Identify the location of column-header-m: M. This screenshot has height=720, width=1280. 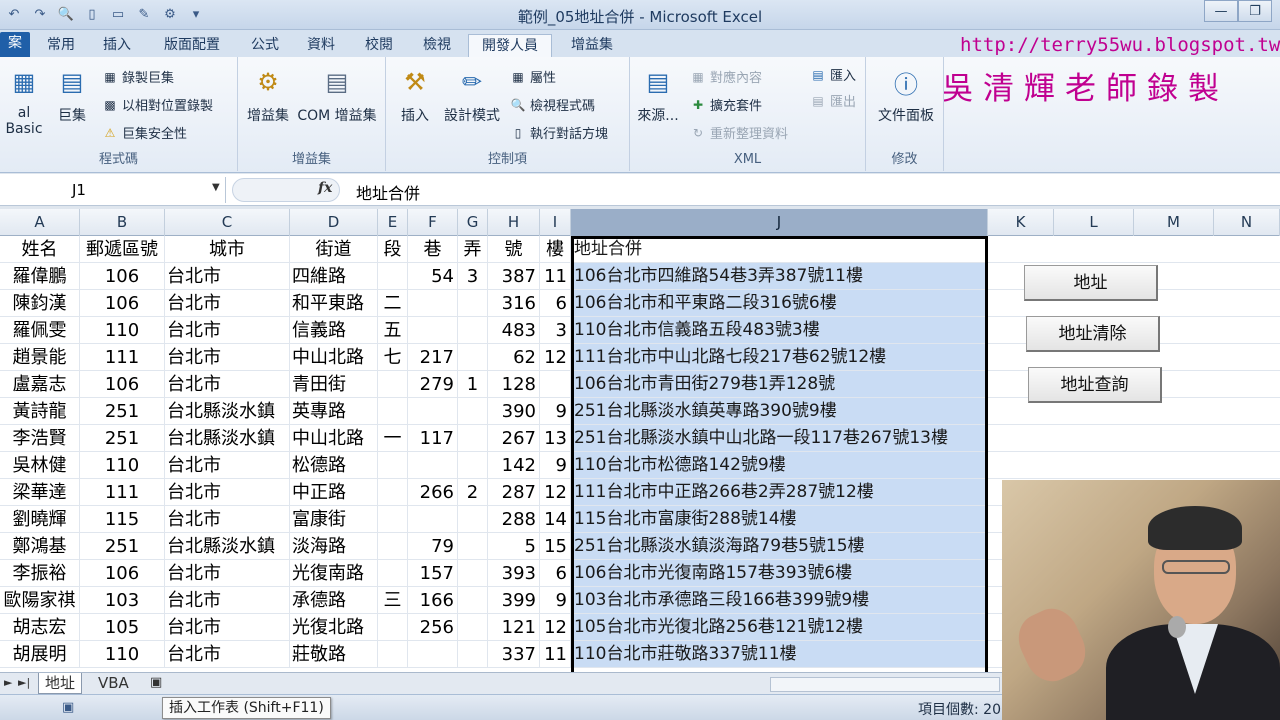
(1174, 222).